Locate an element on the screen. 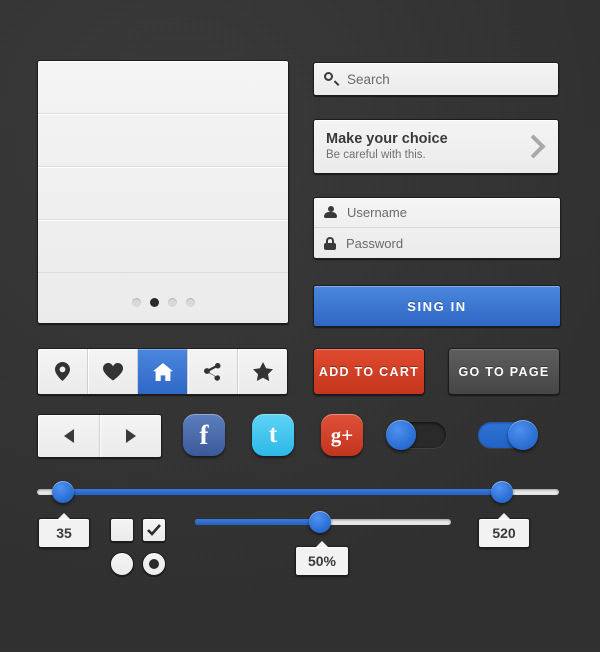 The height and width of the screenshot is (652, 600). arrow-right-icon is located at coordinates (130, 436).